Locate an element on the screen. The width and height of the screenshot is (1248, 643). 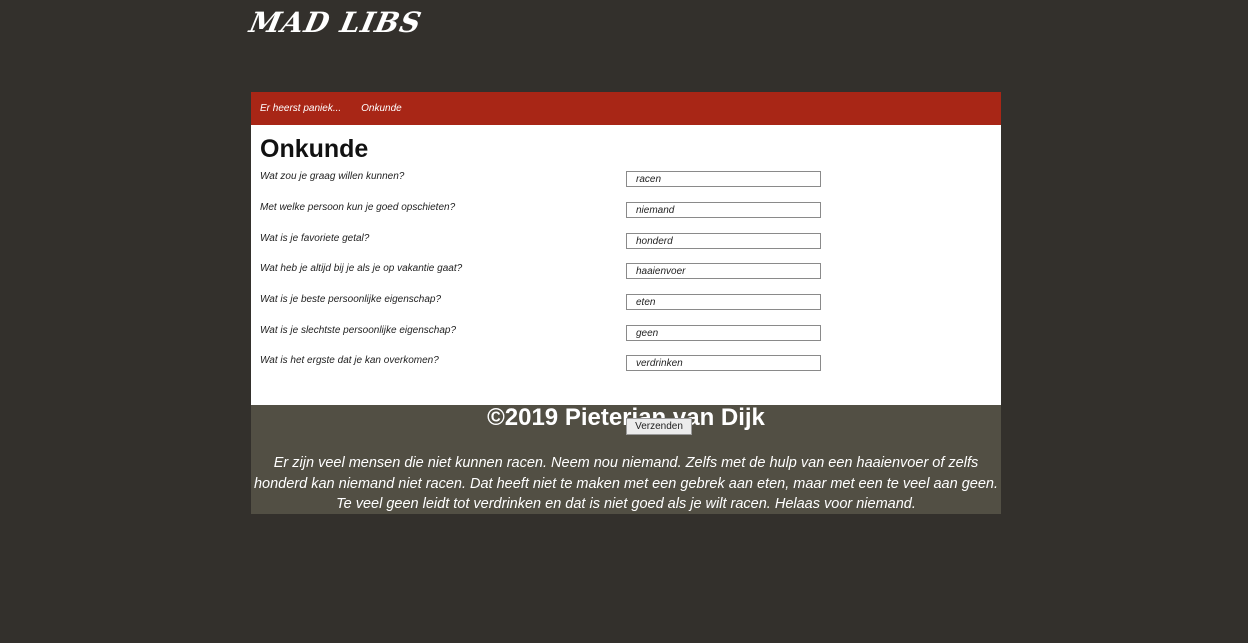
question-row: Wat is het ergste dat je kan overkomen? is located at coordinates (630, 365).